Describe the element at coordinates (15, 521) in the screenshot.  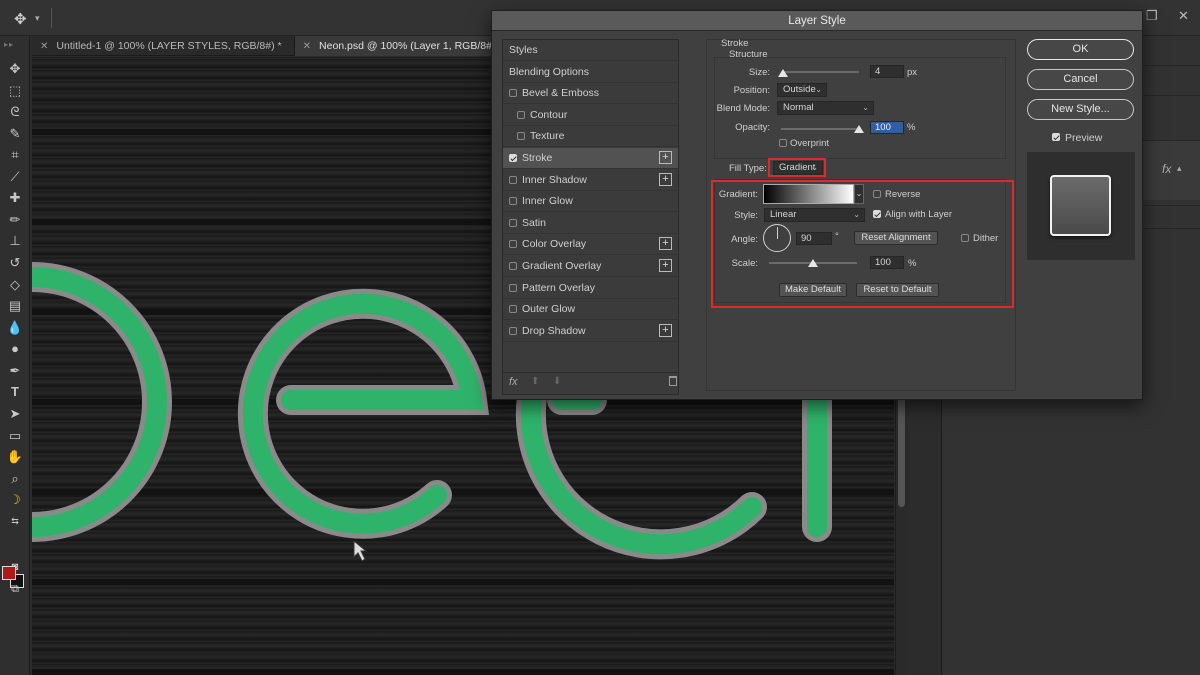
I see `swap-colors-icon: ⇆` at that location.